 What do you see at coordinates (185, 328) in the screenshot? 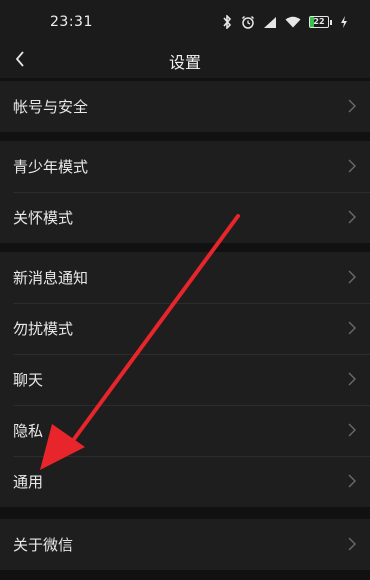
I see `settings-item-do-not-disturb: 勿扰模式` at bounding box center [185, 328].